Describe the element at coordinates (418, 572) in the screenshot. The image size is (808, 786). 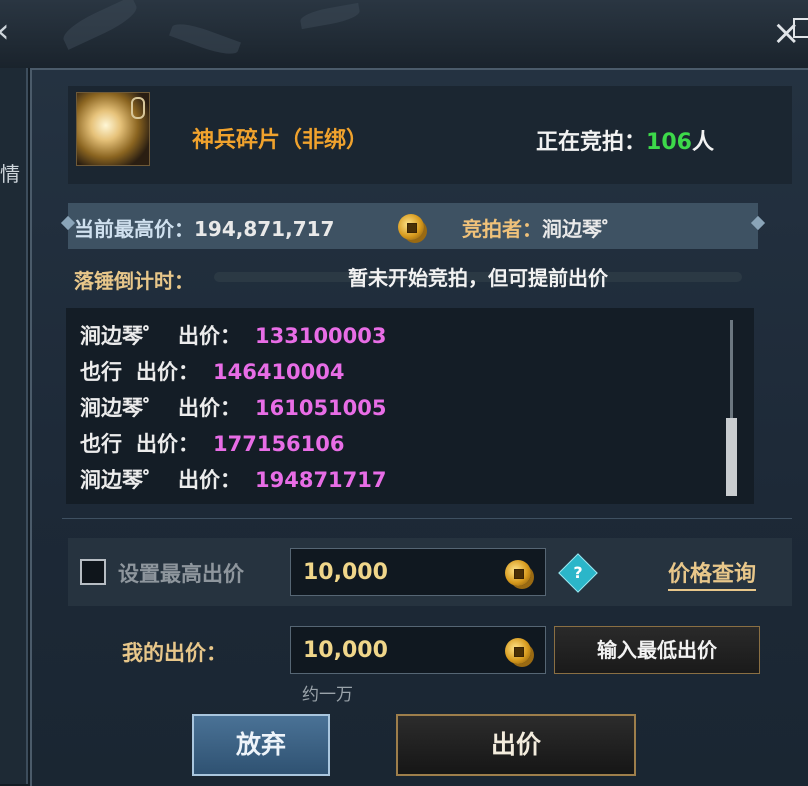
I see `max-bid-input: 10,000` at that location.